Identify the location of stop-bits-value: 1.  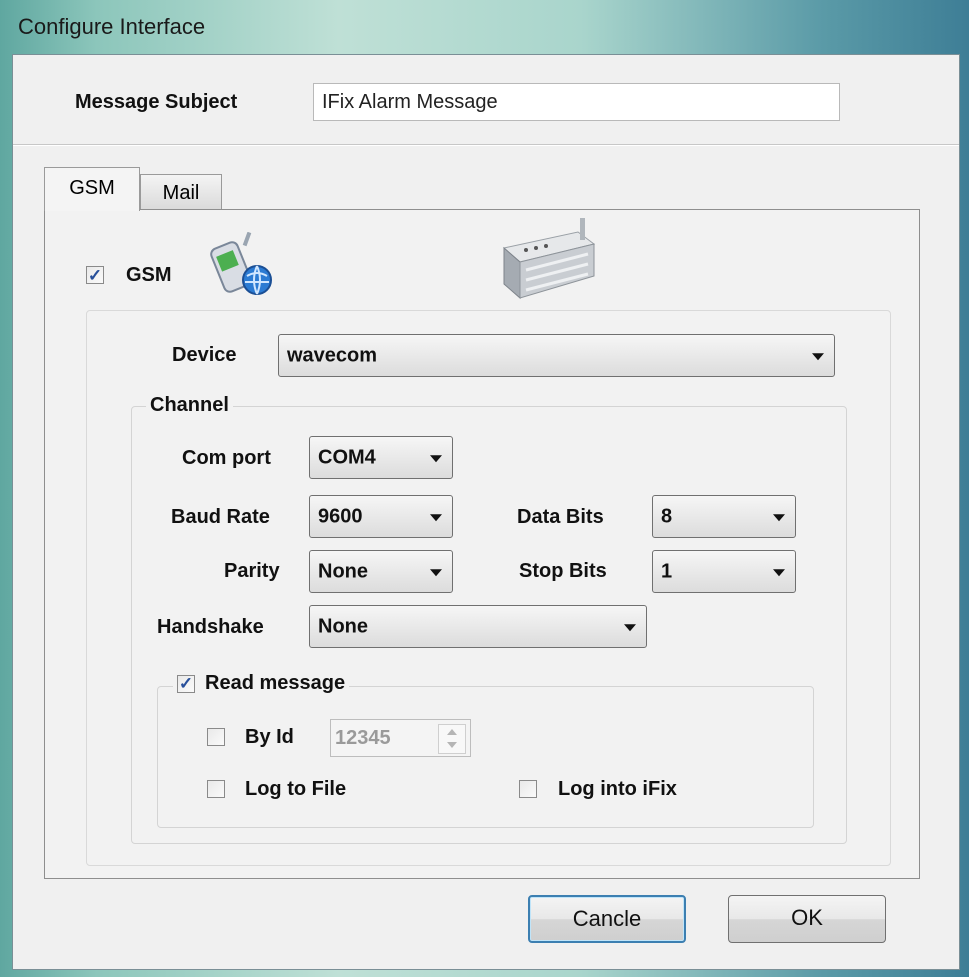
(667, 571).